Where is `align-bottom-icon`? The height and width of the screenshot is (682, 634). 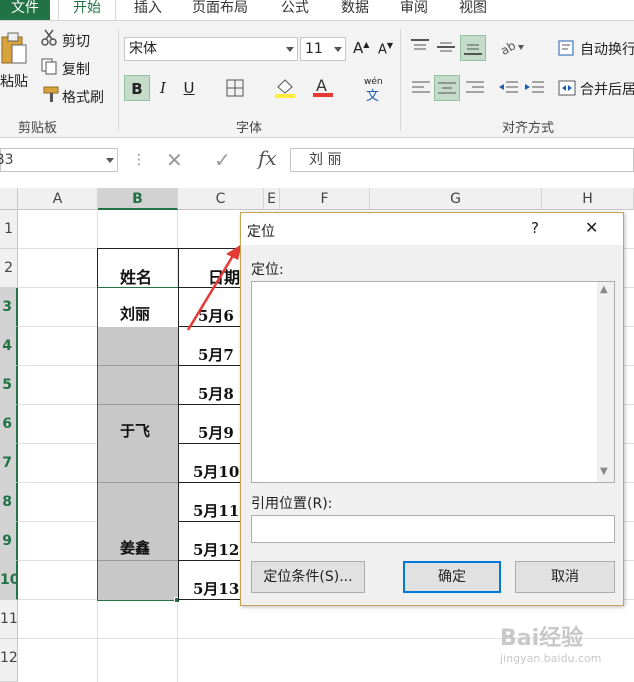
align-bottom-icon is located at coordinates (473, 48).